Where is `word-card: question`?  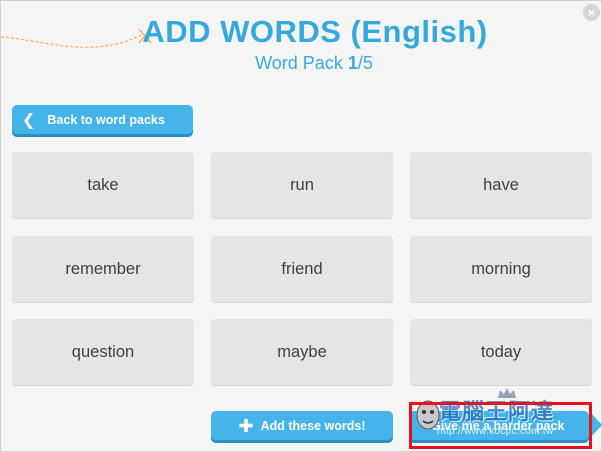 word-card: question is located at coordinates (103, 352).